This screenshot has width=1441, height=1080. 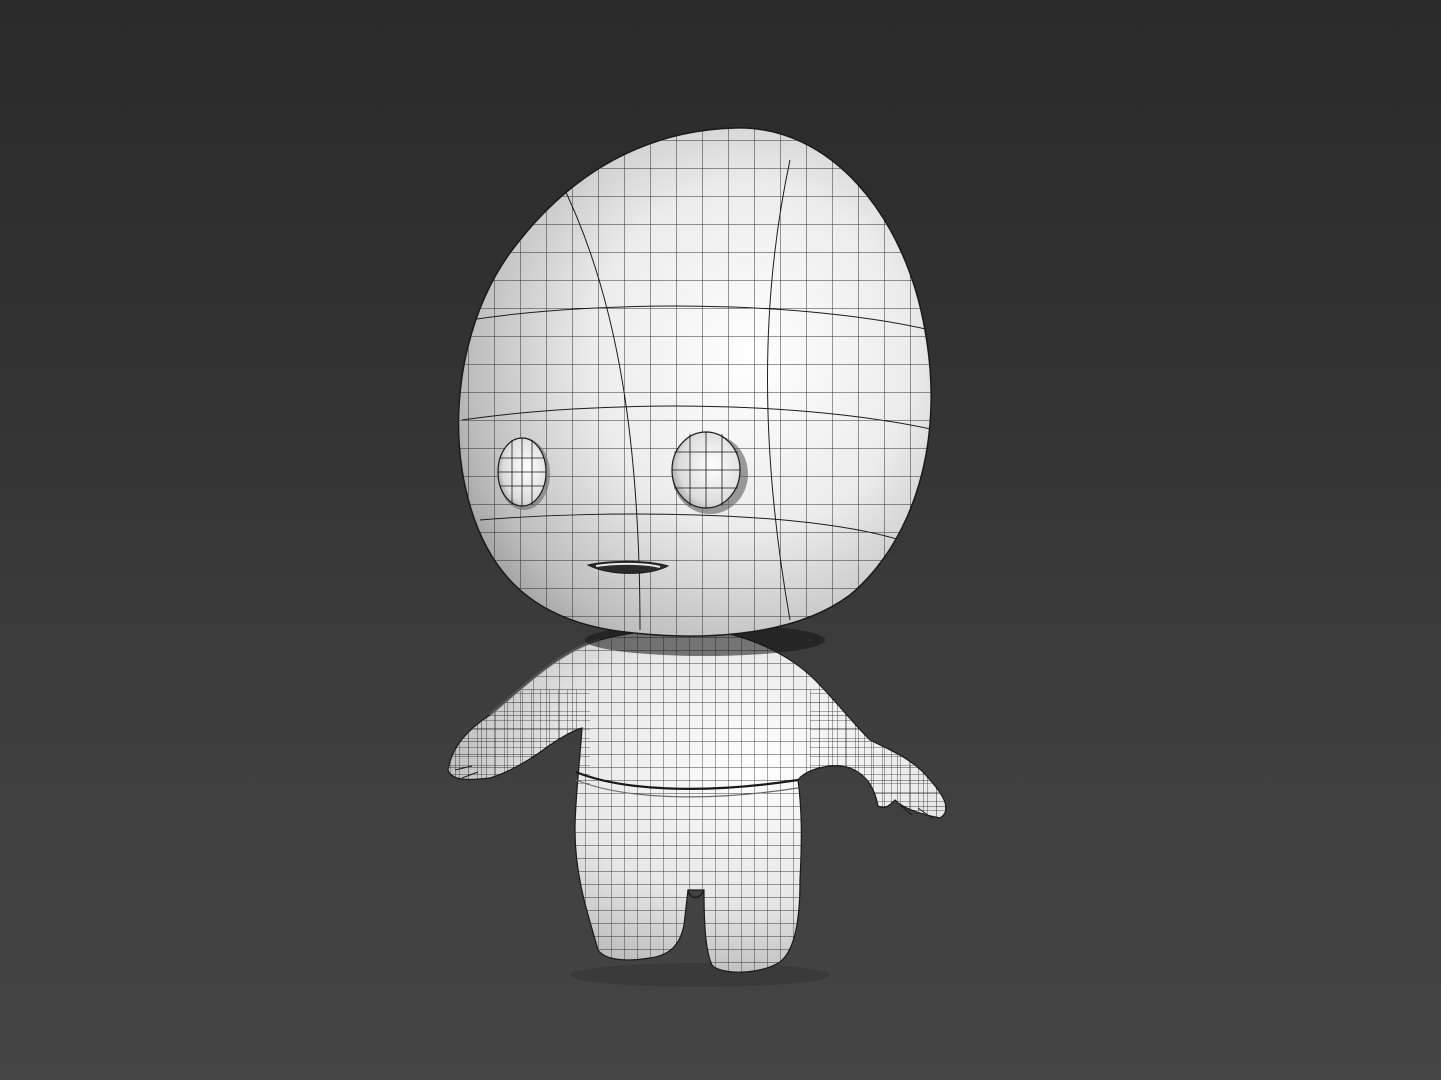 I want to click on ground-shadow, so click(x=700, y=975).